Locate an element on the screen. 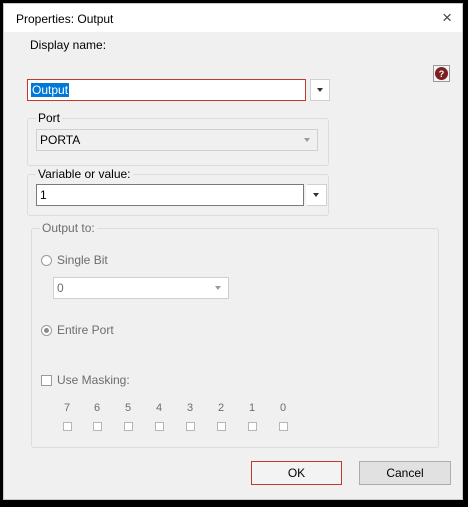 This screenshot has width=468, height=507. bit-value: 0 is located at coordinates (60, 288).